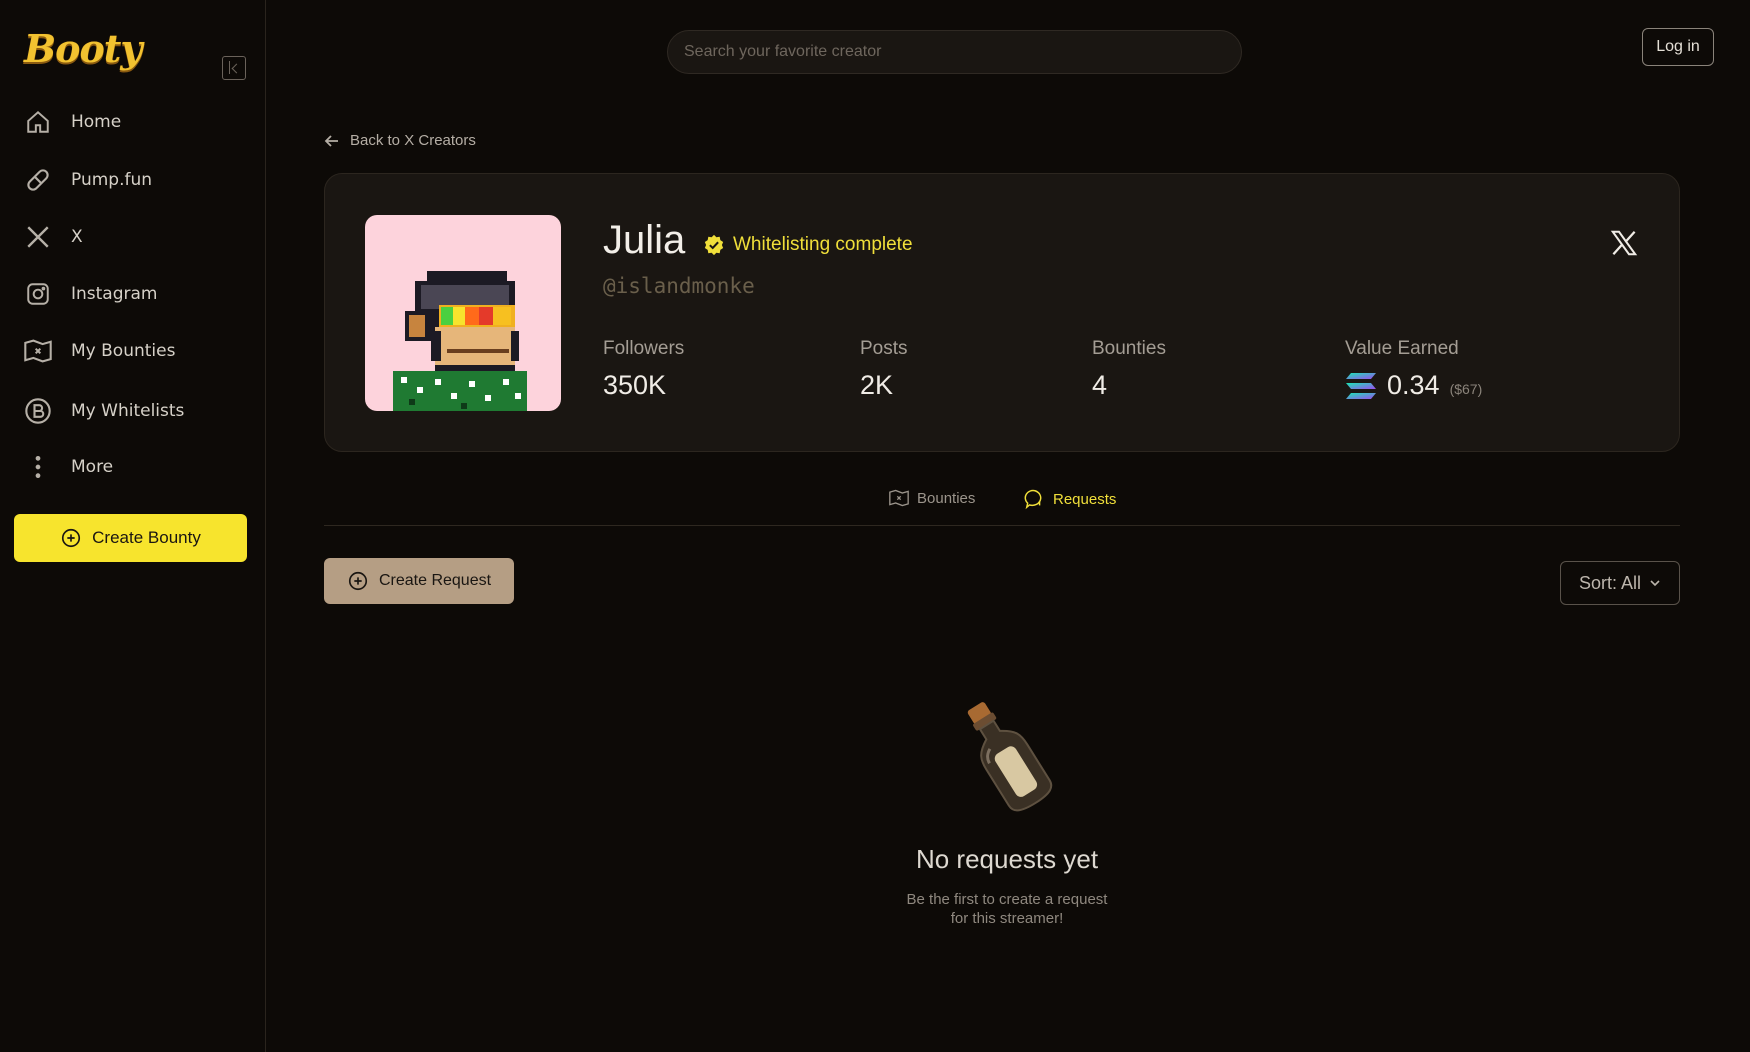 The image size is (1750, 1052). What do you see at coordinates (38, 122) in the screenshot?
I see `home-icon` at bounding box center [38, 122].